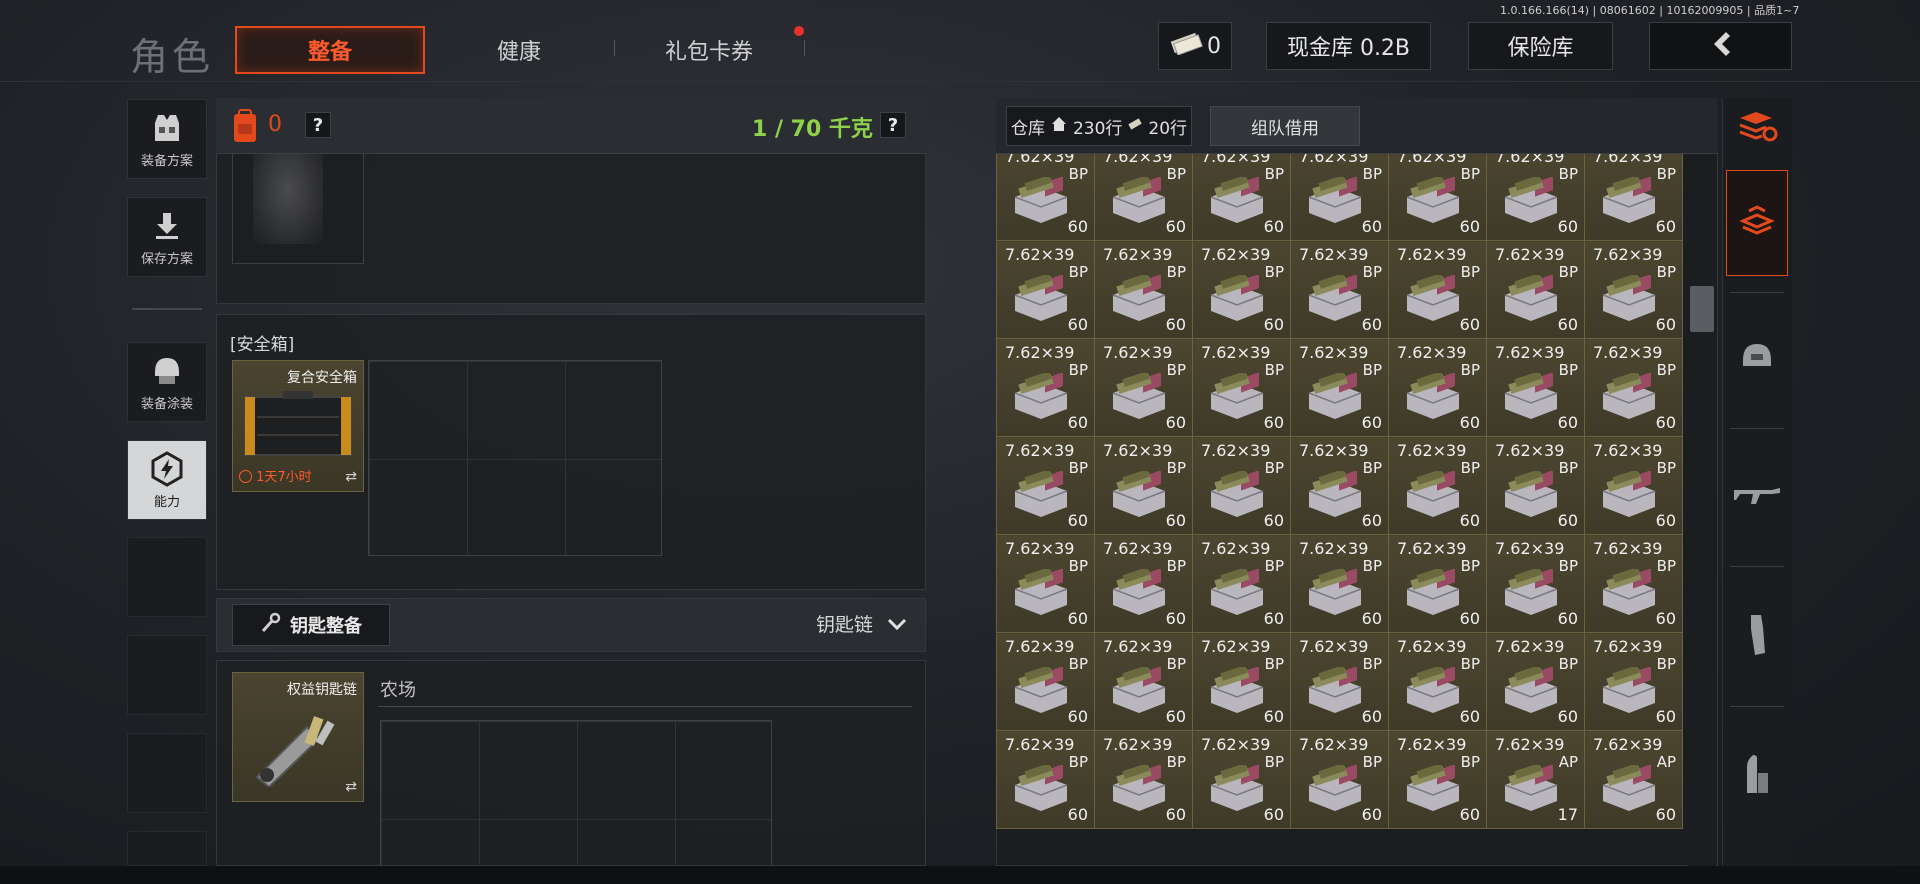 This screenshot has height=884, width=1920. I want to click on backpack-item-slot, so click(298, 209).